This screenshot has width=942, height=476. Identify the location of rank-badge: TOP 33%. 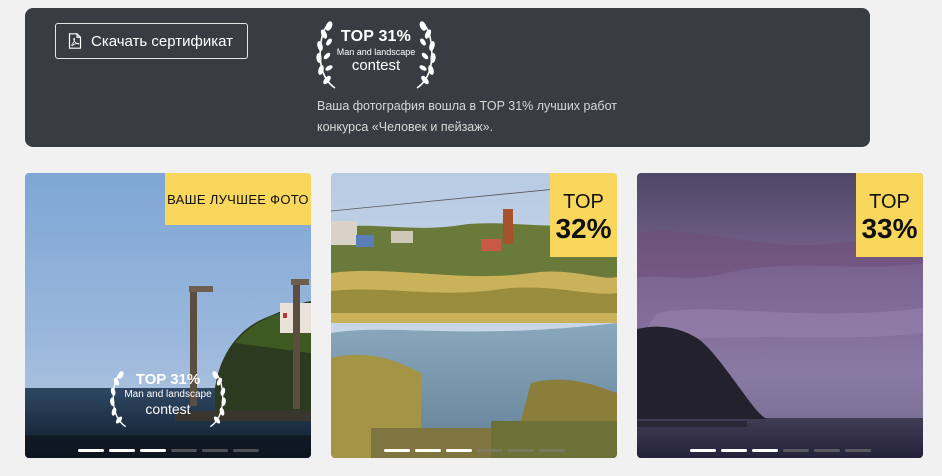
(889, 215).